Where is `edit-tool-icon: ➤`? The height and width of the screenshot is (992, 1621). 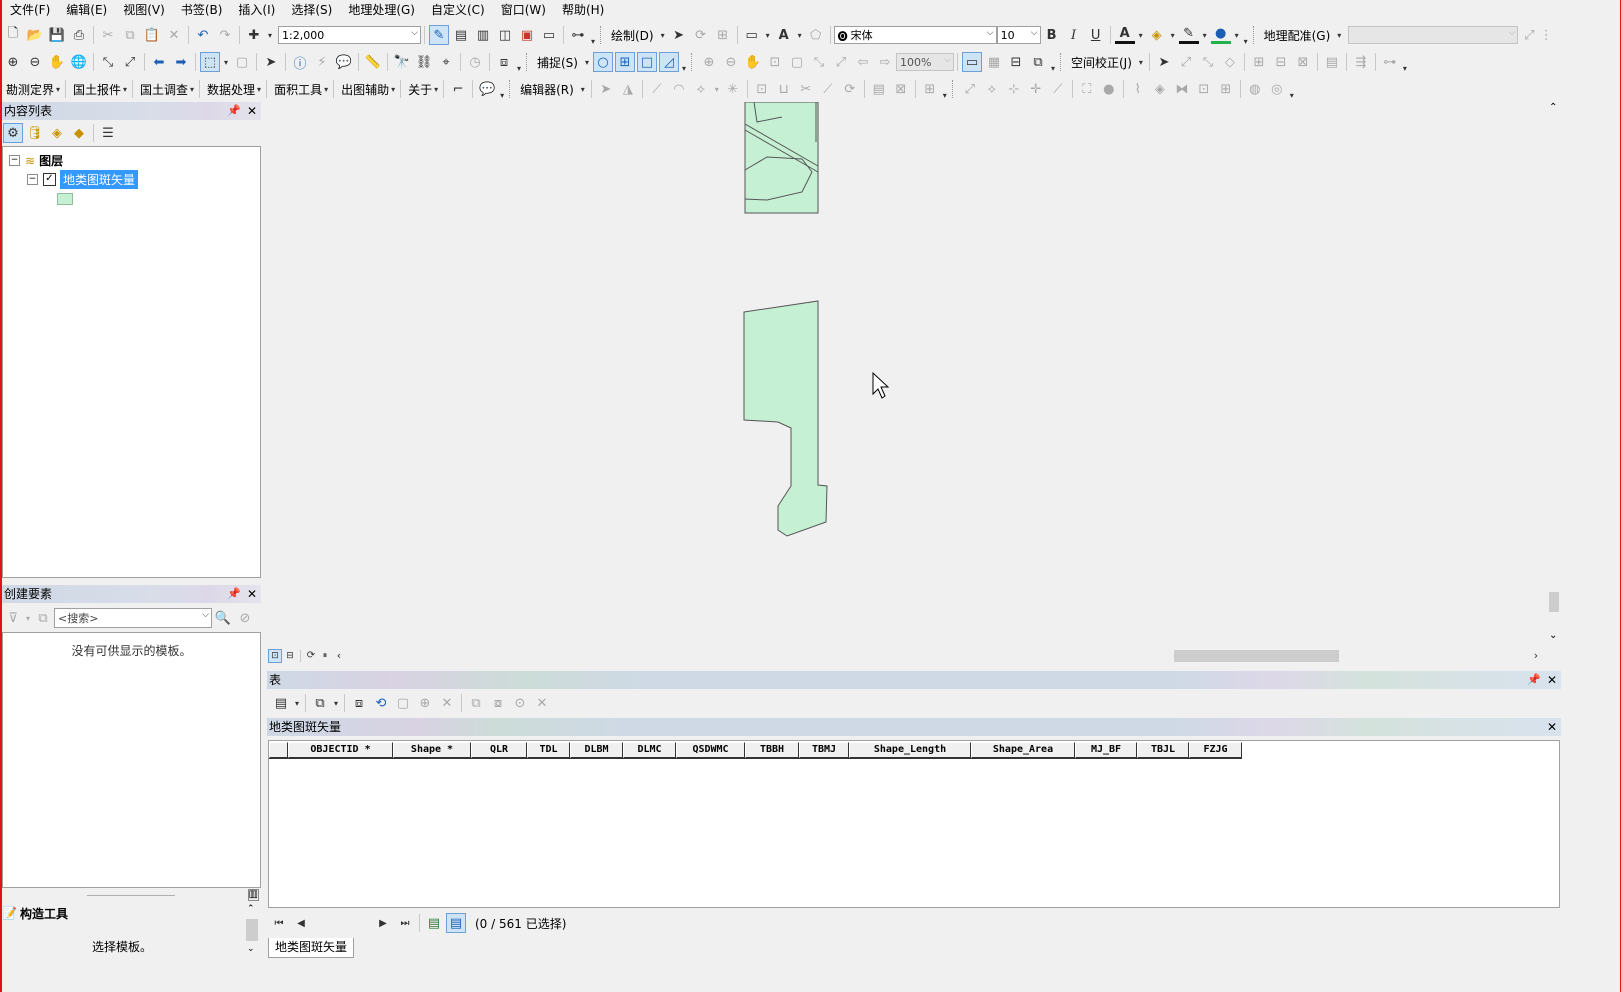 edit-tool-icon: ➤ is located at coordinates (606, 89).